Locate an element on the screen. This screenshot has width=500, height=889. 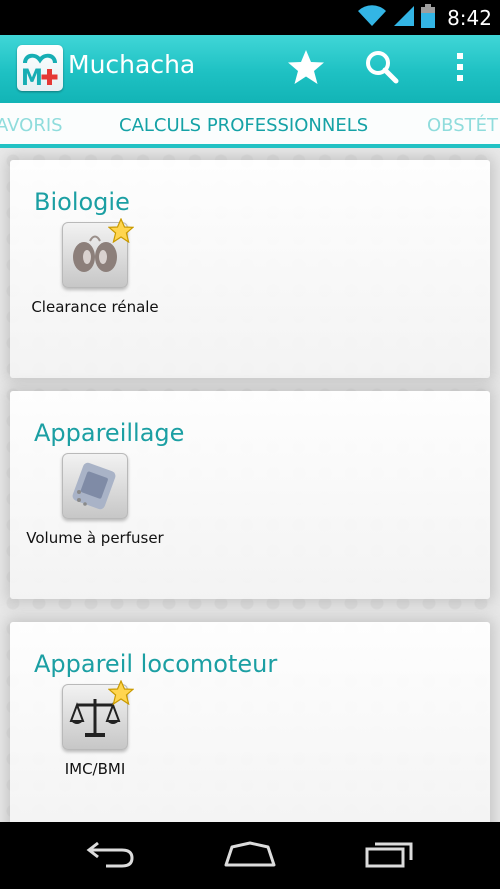
home-button is located at coordinates (250, 856).